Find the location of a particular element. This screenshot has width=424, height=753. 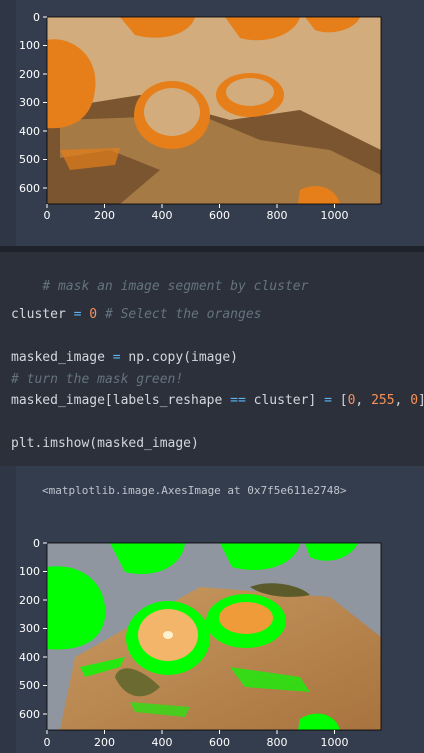

code-line-comment-mask: # turn the mask green! is located at coordinates (97, 379).